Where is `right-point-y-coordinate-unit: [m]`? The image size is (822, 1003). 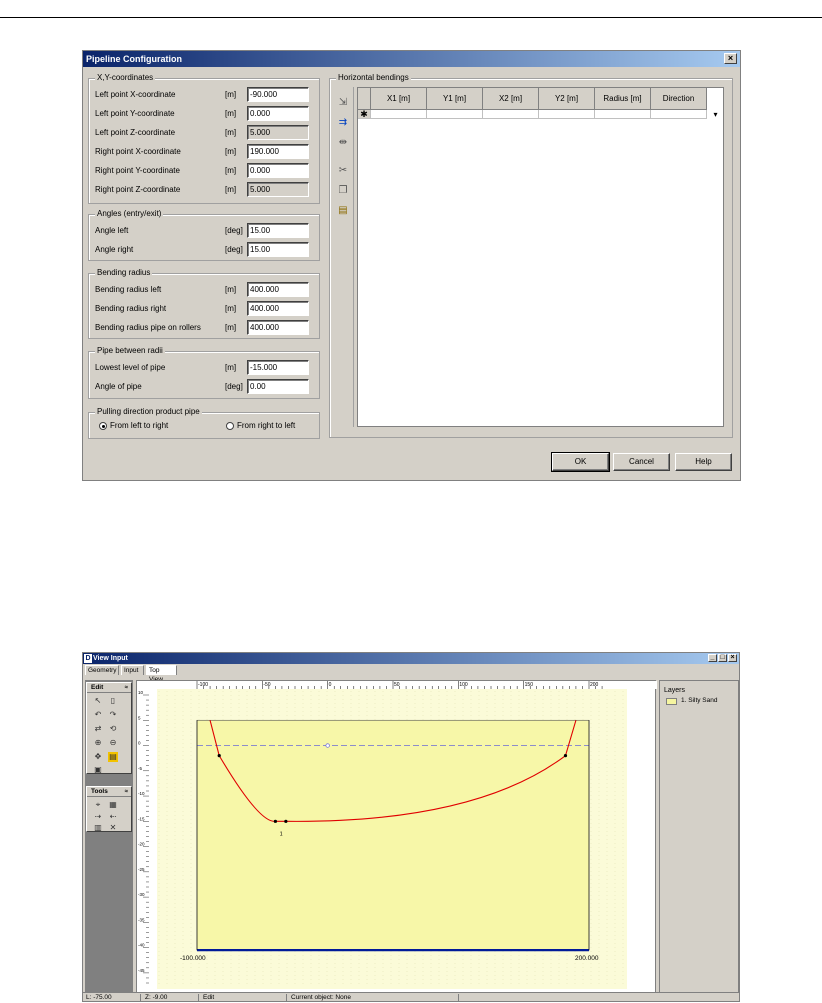 right-point-y-coordinate-unit: [m] is located at coordinates (231, 170).